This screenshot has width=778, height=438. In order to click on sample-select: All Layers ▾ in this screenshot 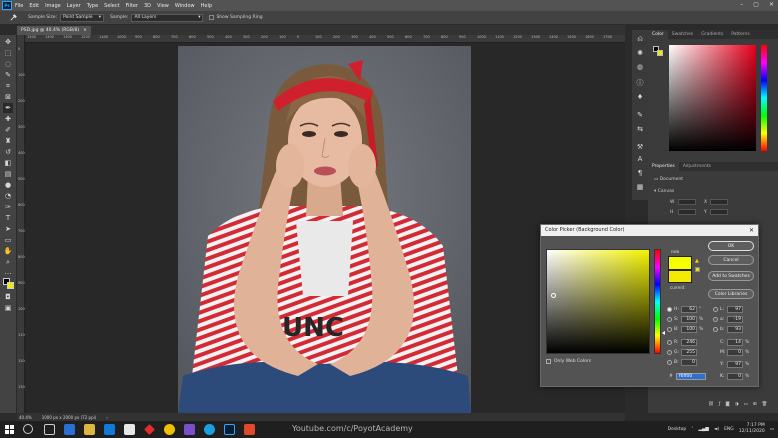, I will do `click(167, 17)`.